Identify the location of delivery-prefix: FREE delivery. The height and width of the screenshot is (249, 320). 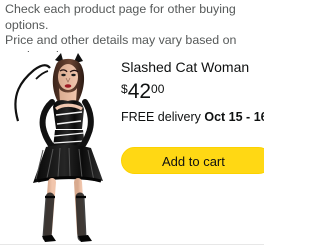
(161, 117).